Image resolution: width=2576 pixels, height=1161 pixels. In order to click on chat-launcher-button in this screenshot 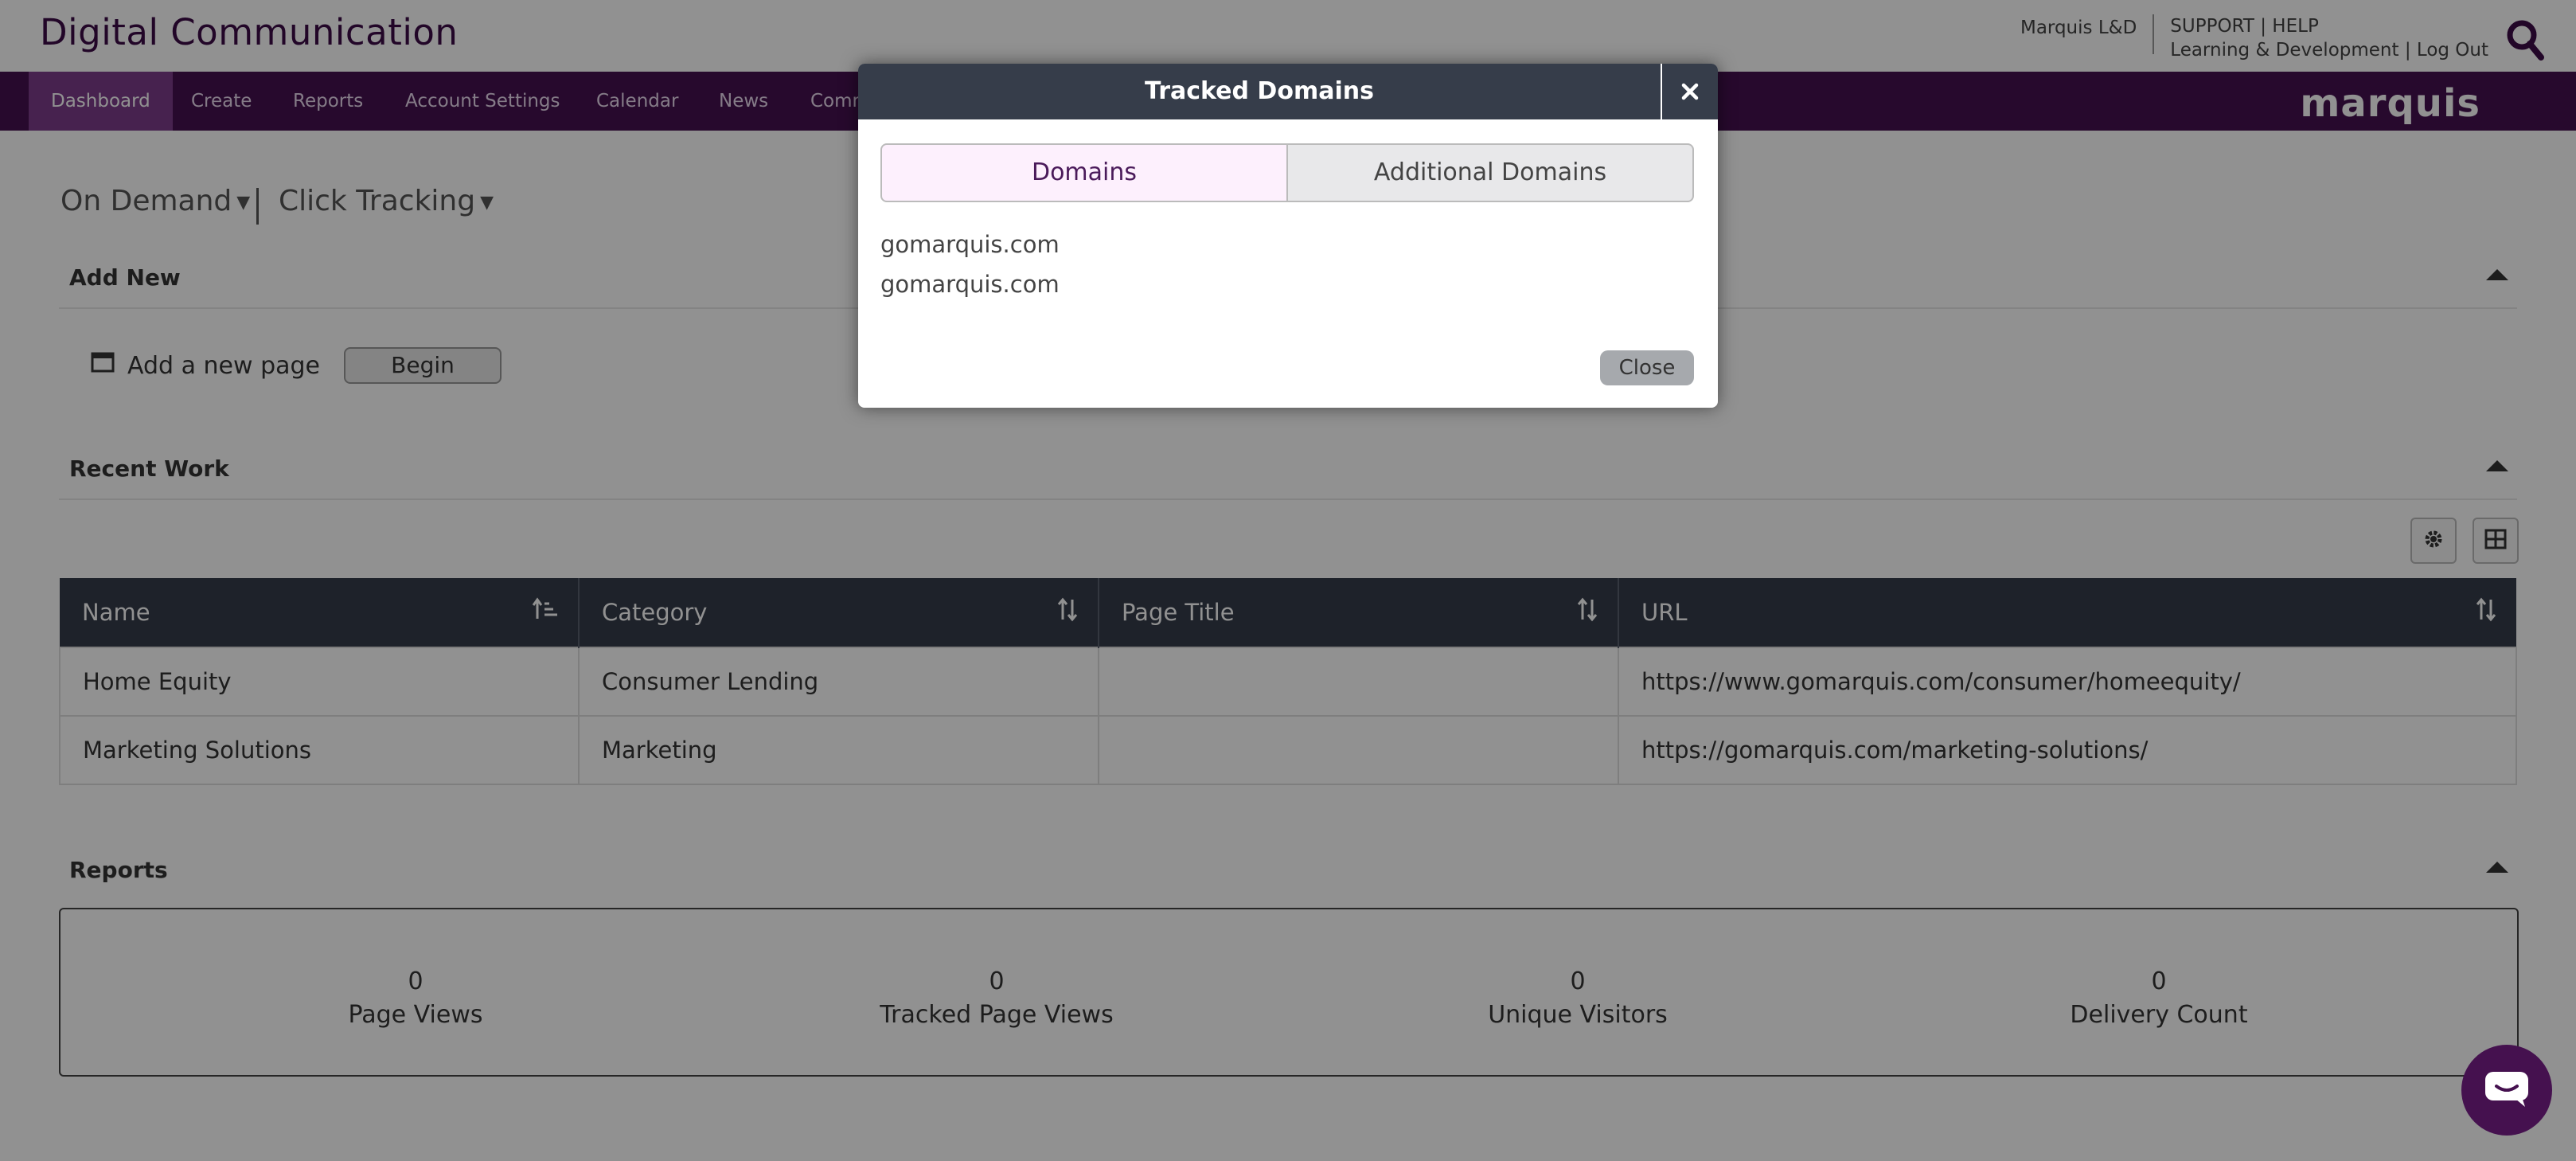, I will do `click(2506, 1090)`.